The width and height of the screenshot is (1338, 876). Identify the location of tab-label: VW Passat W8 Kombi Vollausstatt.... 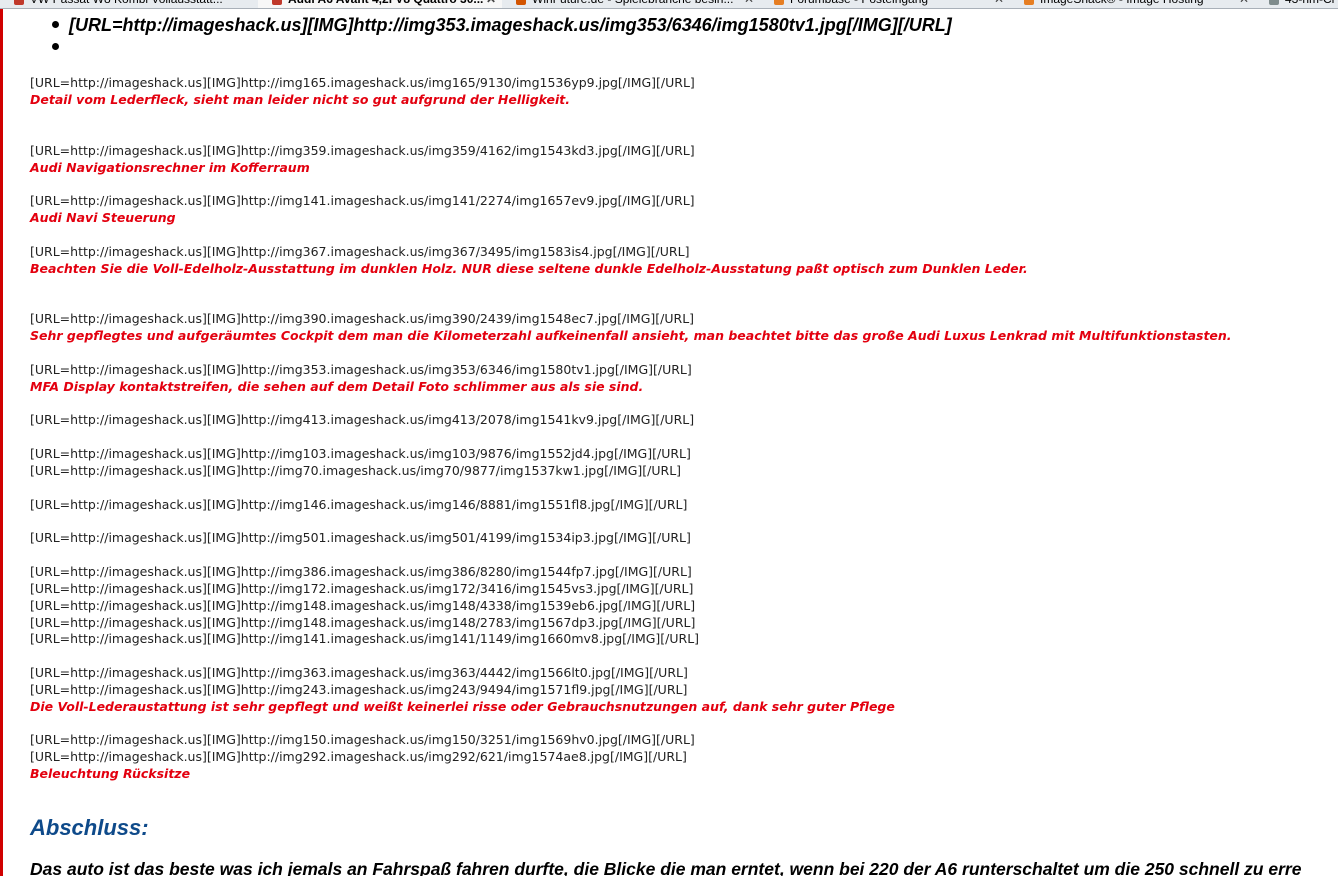
(126, 4).